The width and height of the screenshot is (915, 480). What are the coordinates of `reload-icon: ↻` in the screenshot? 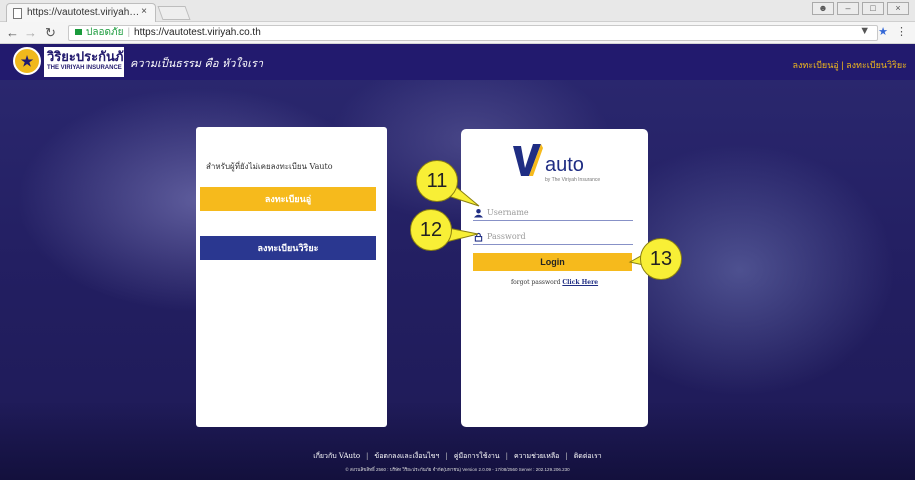 It's located at (50, 33).